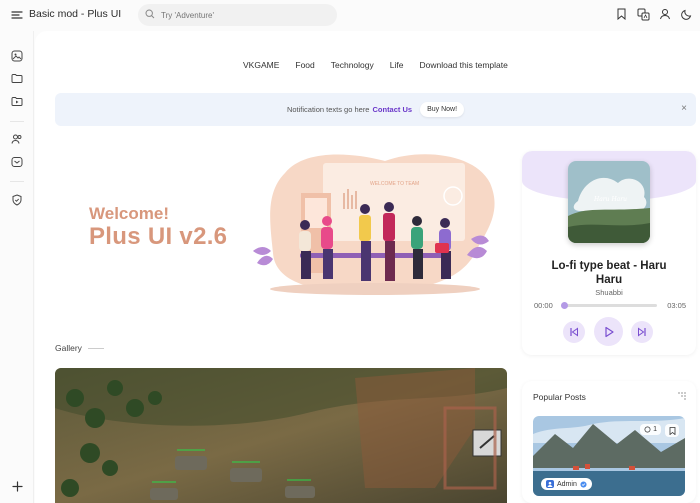  I want to click on time-total: 03:05, so click(676, 305).